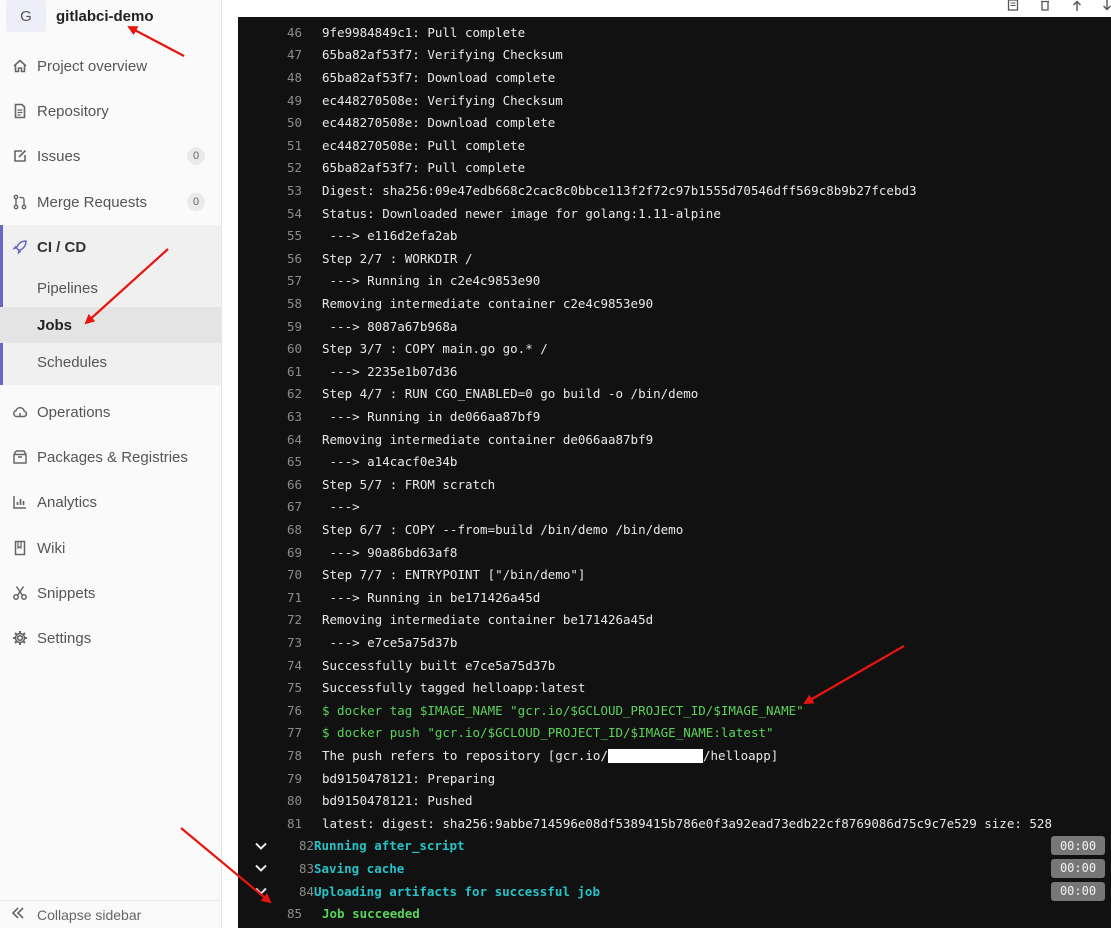 The width and height of the screenshot is (1111, 928). What do you see at coordinates (290, 100) in the screenshot?
I see `log-line-number: 49` at bounding box center [290, 100].